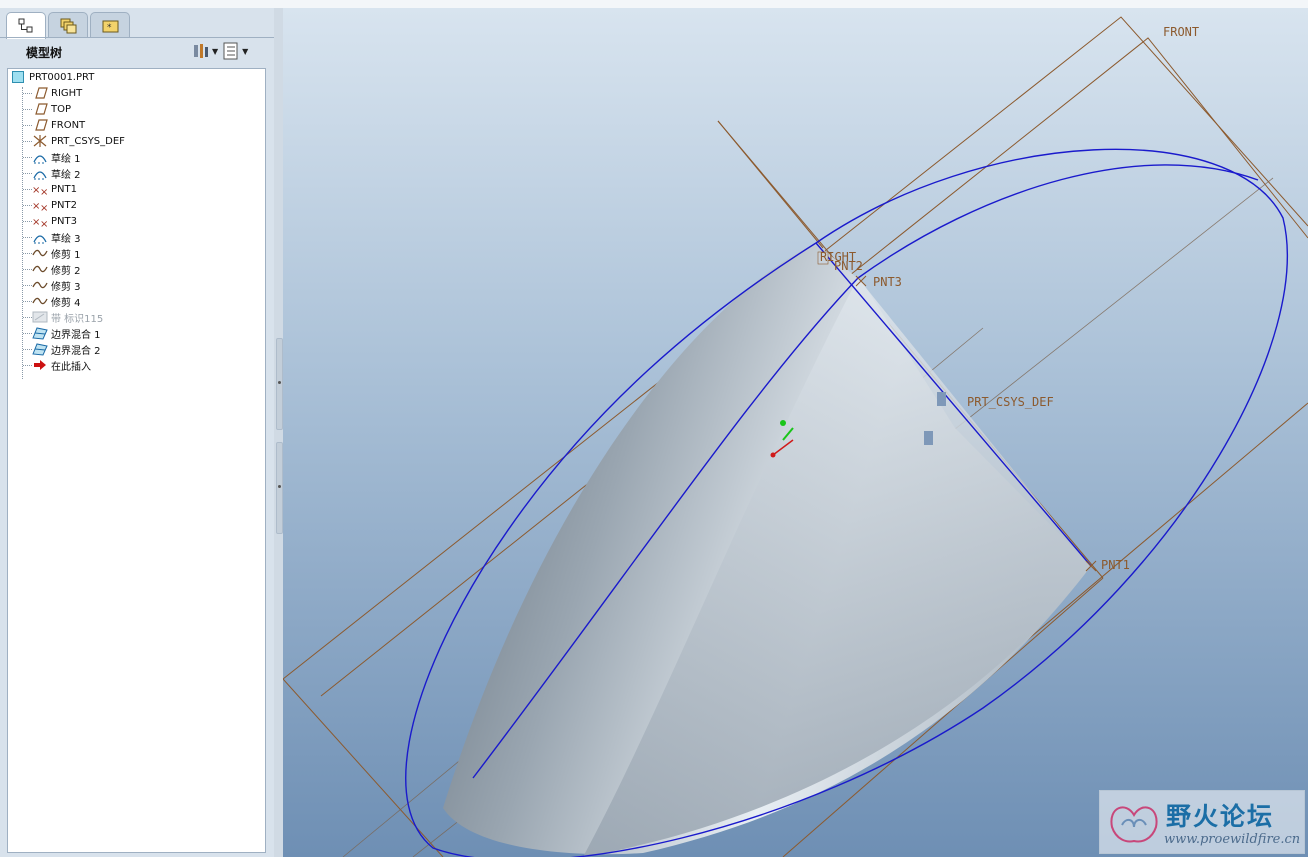  I want to click on tree-item-trim-4: 修剪 4, so click(56, 301).